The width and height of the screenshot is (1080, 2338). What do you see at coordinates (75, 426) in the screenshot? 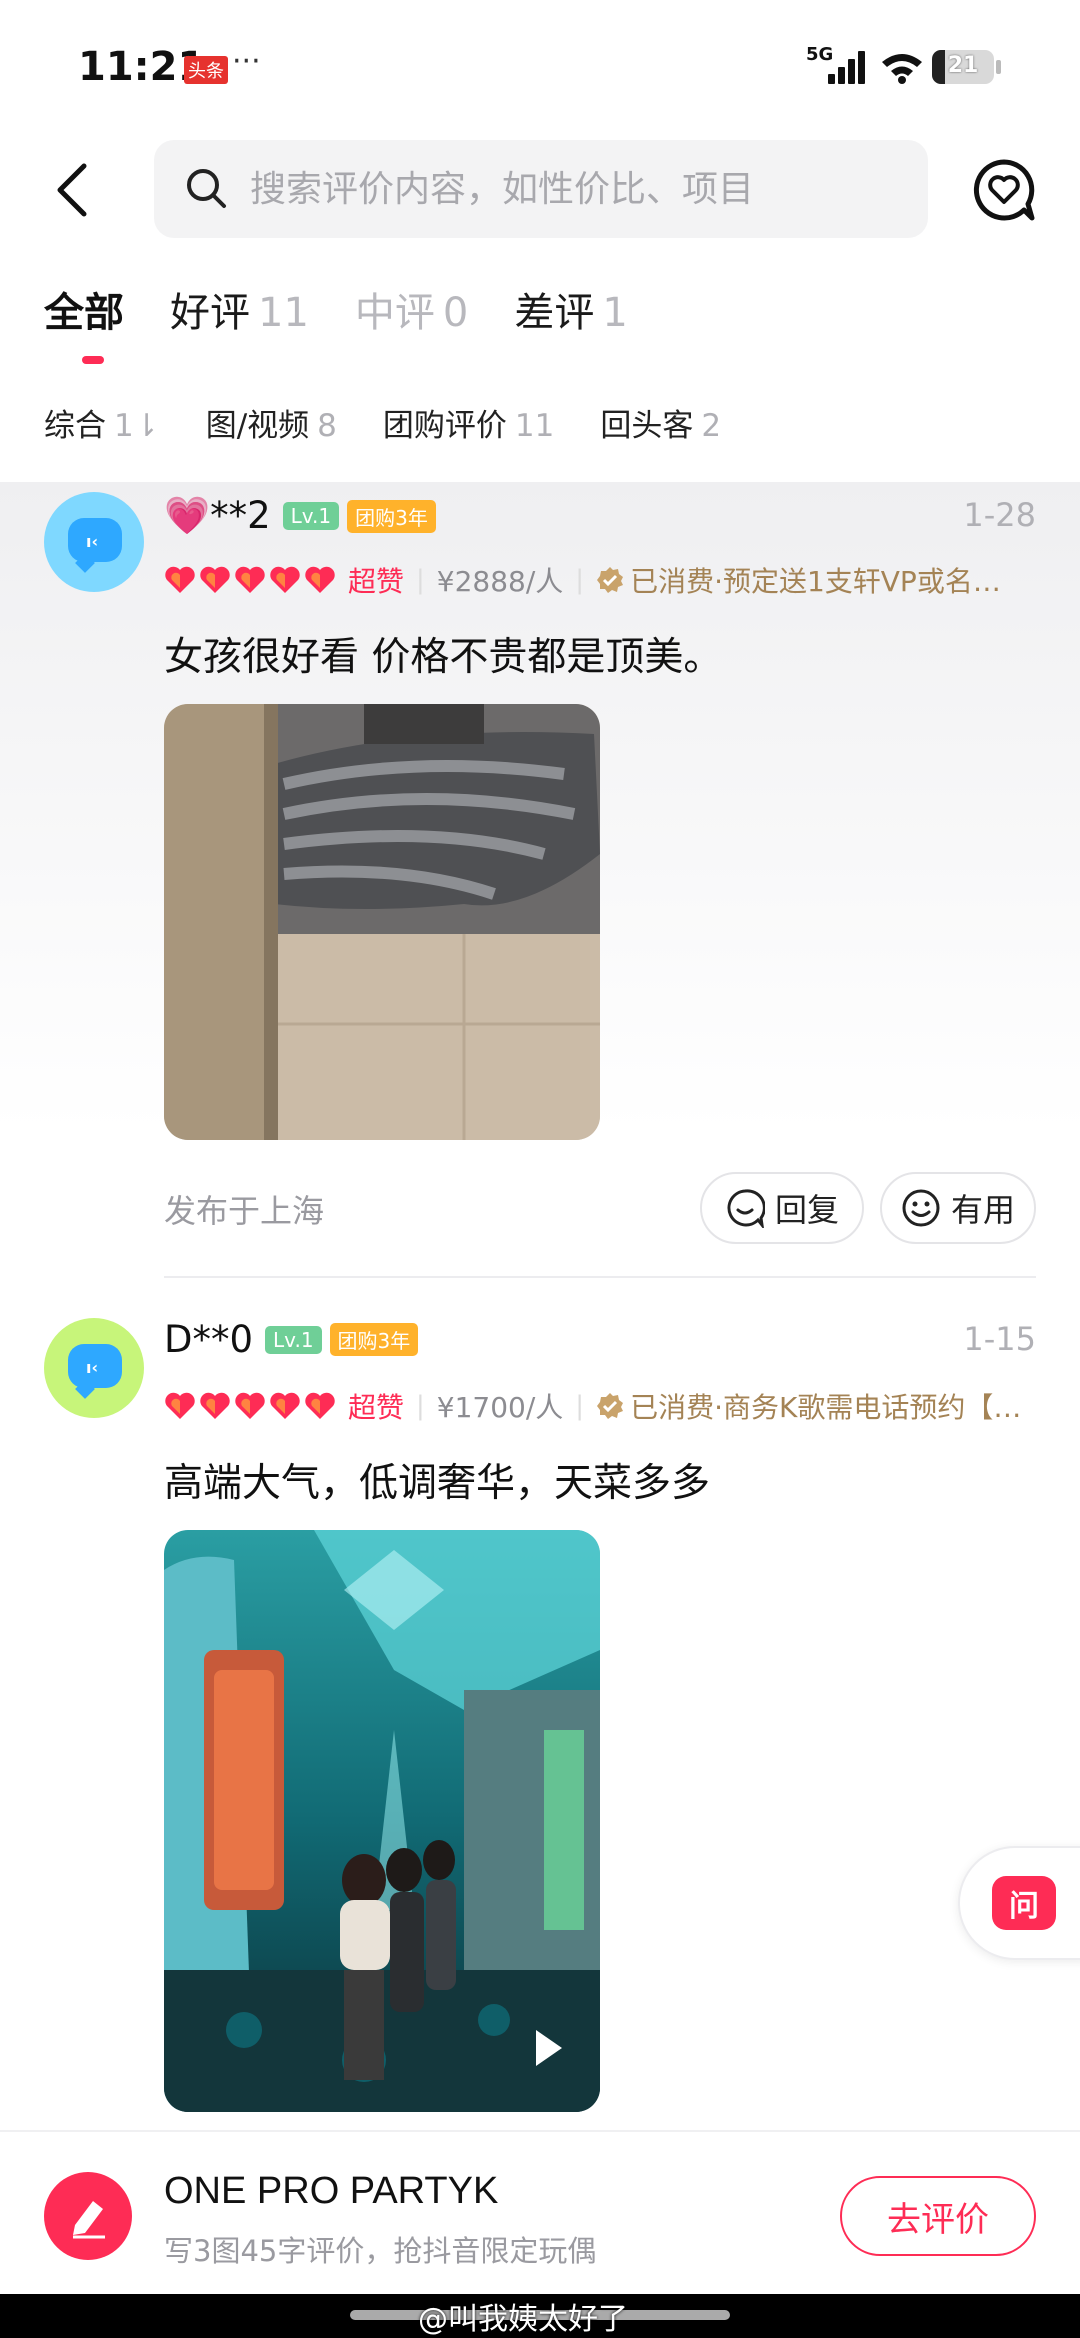
I see `filter-label: 综合` at bounding box center [75, 426].